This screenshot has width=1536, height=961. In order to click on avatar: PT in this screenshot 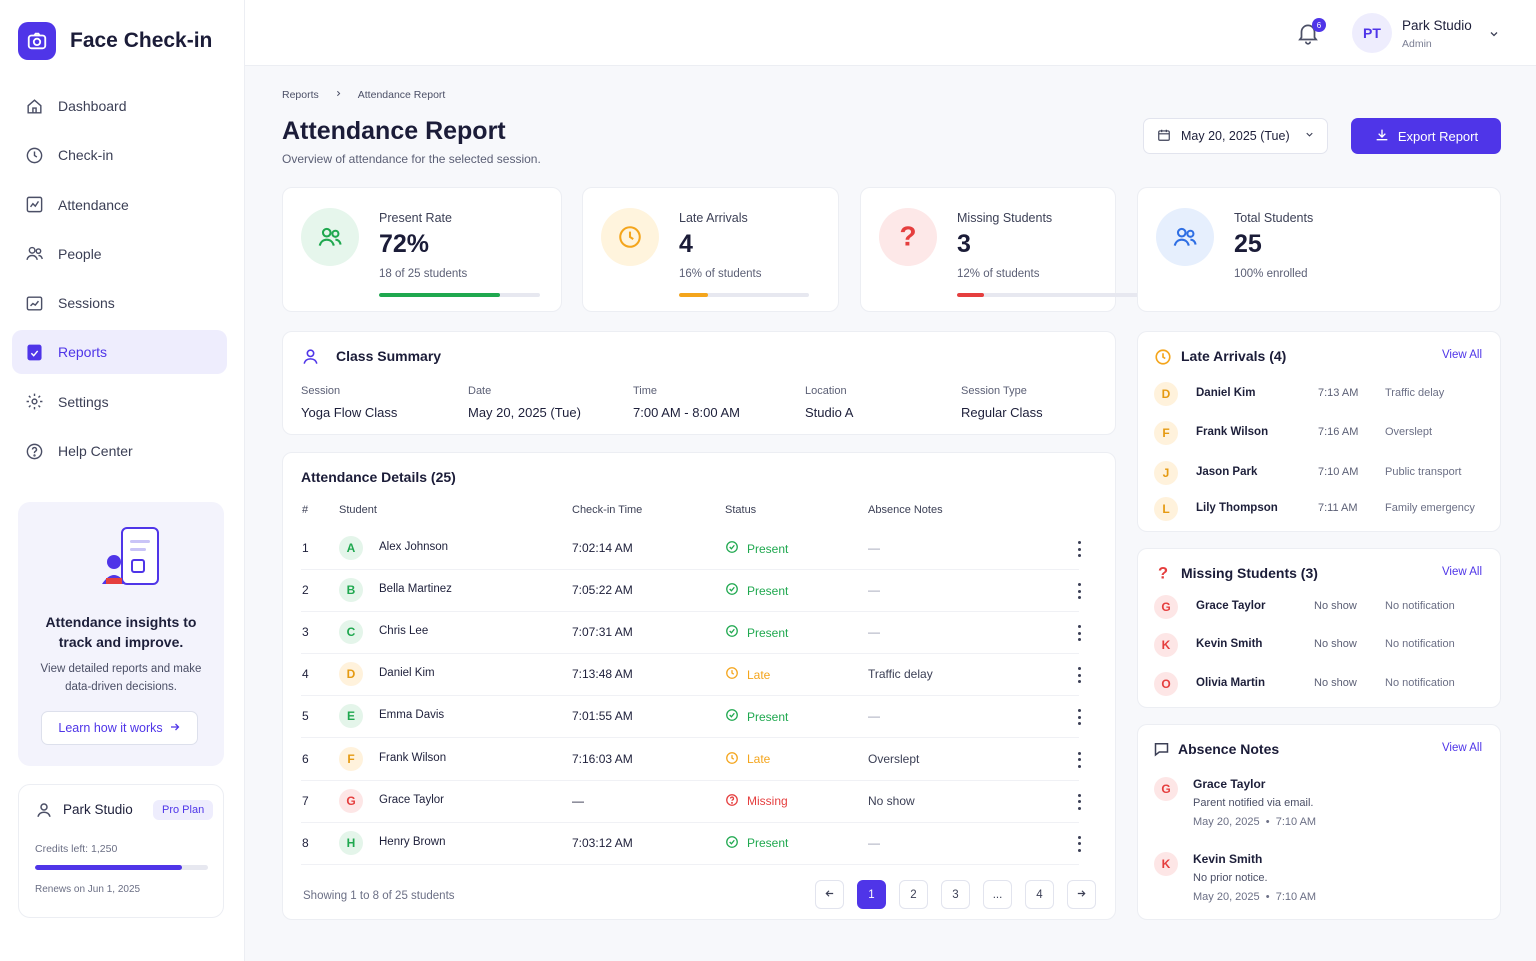, I will do `click(1372, 33)`.